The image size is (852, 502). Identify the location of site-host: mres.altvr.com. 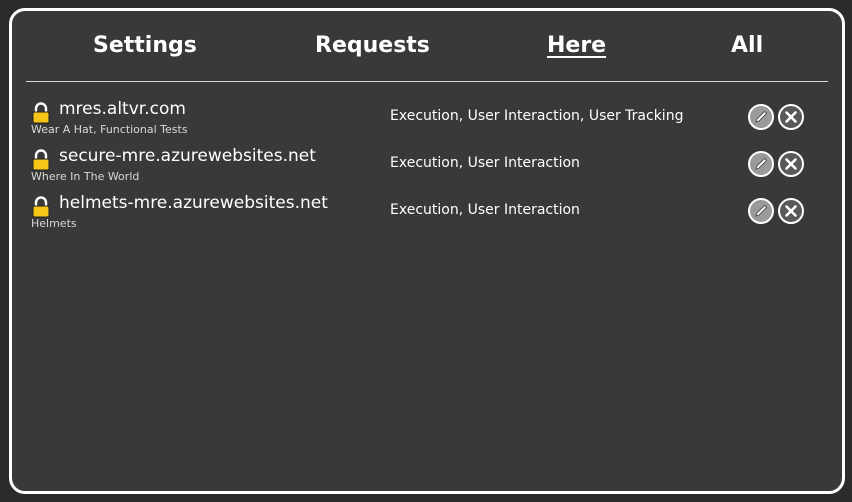
(122, 109).